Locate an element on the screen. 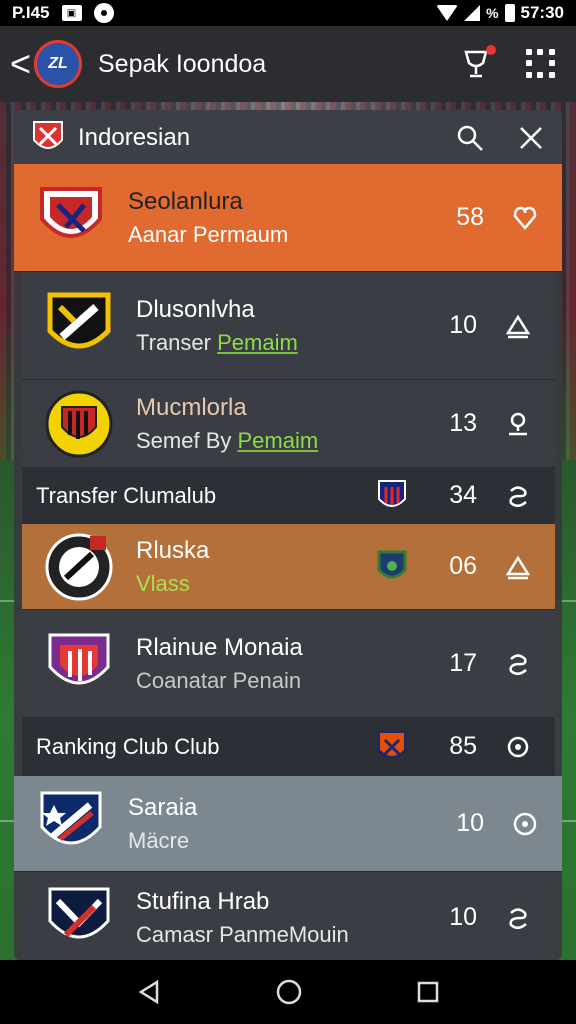 Image resolution: width=576 pixels, height=1024 pixels. league-crest-icon is located at coordinates (48, 135).